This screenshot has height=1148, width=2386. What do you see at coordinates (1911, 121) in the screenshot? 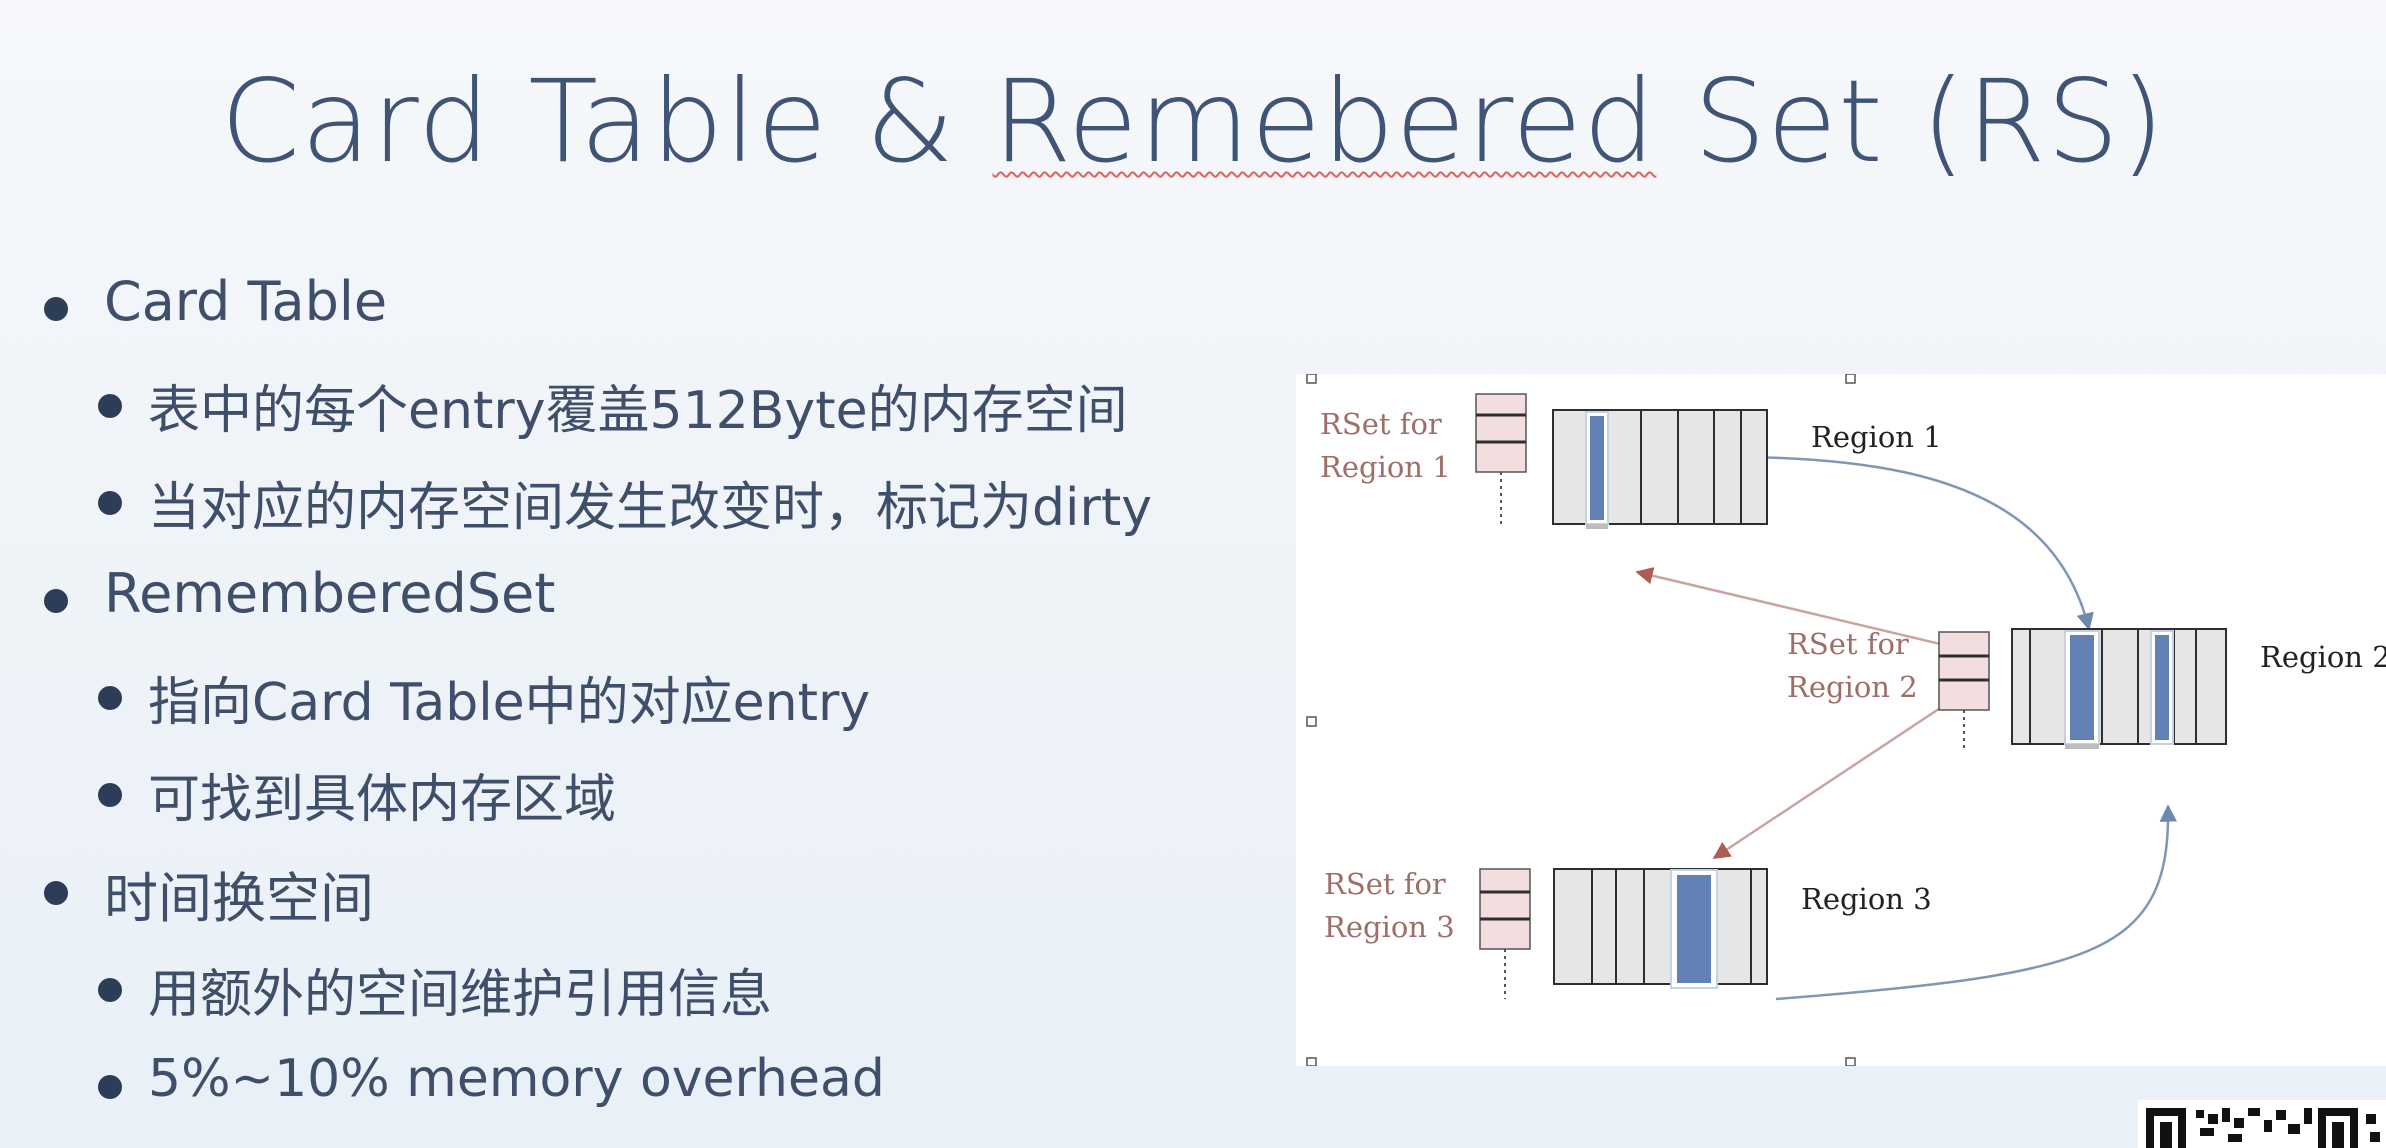
I see `title-suffix: Set (RS)` at bounding box center [1911, 121].